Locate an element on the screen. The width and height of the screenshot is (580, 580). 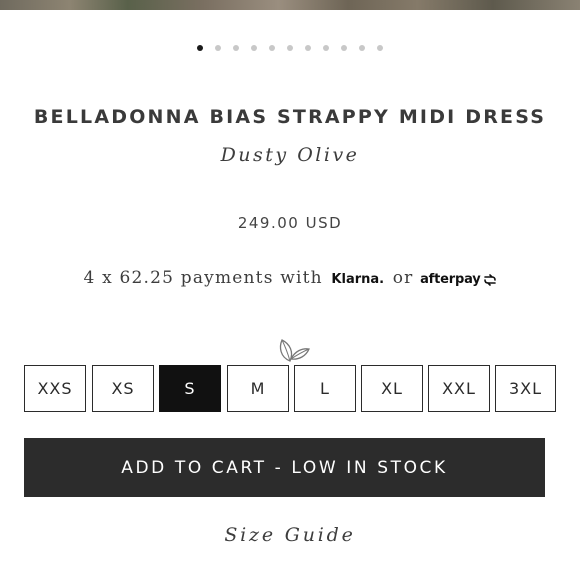
product-image-edge is located at coordinates (290, 5).